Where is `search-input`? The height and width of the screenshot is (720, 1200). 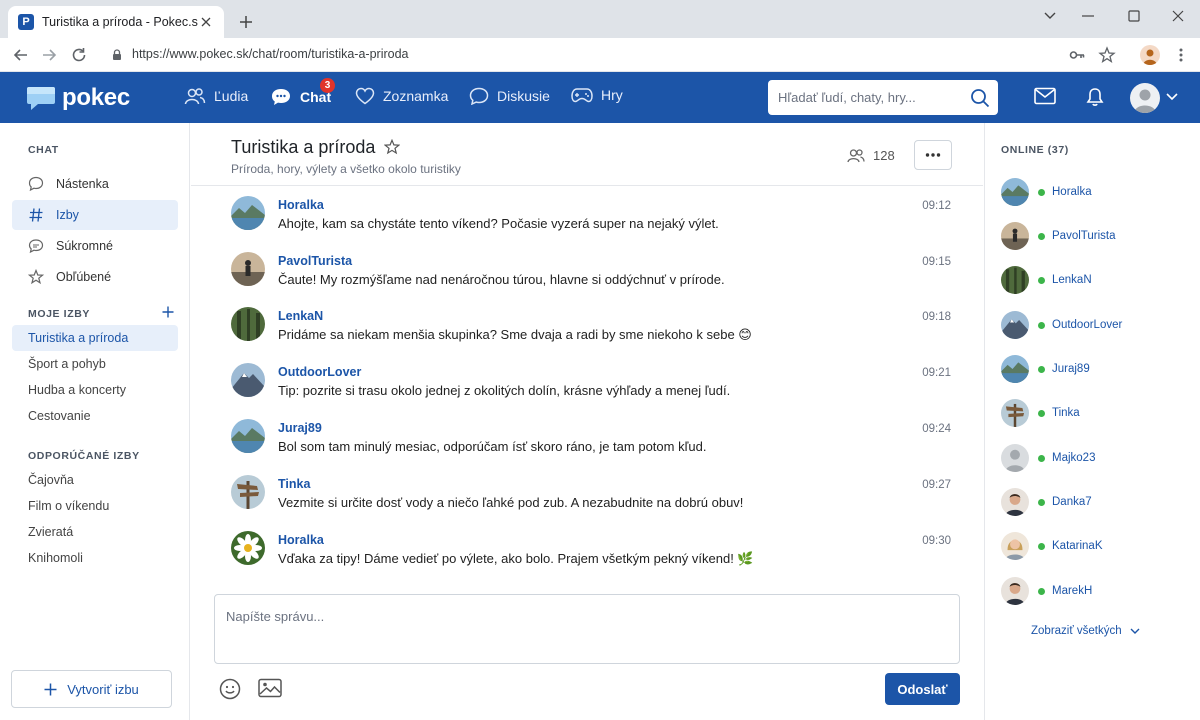 search-input is located at coordinates (873, 97).